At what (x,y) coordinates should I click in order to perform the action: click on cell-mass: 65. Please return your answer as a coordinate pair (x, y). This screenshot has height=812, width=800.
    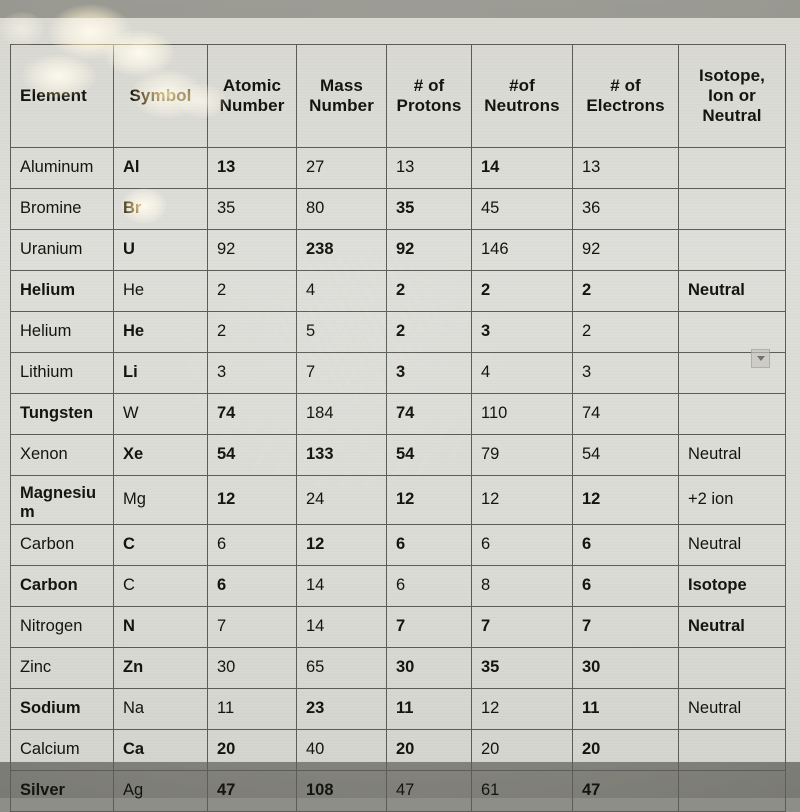
    Looking at the image, I should click on (341, 668).